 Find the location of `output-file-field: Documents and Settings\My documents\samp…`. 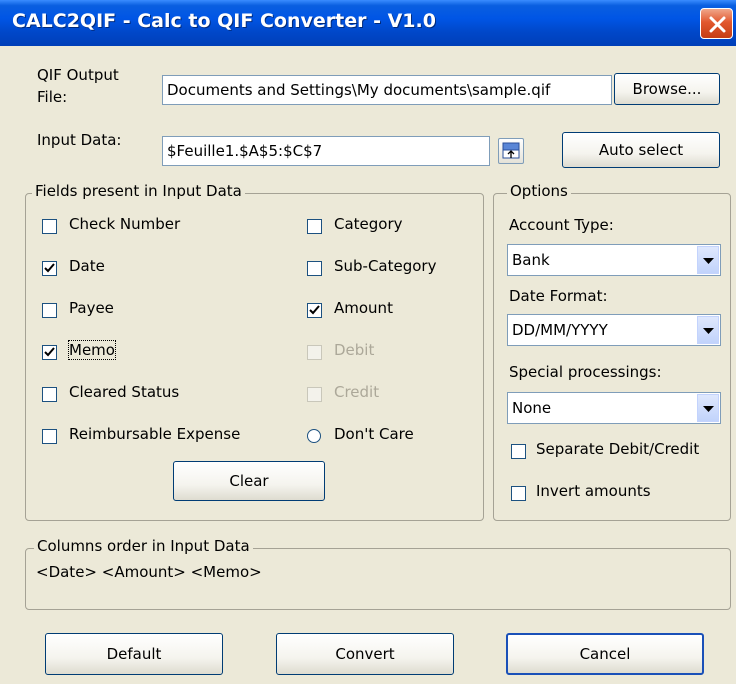

output-file-field: Documents and Settings\My documents\samp… is located at coordinates (387, 90).